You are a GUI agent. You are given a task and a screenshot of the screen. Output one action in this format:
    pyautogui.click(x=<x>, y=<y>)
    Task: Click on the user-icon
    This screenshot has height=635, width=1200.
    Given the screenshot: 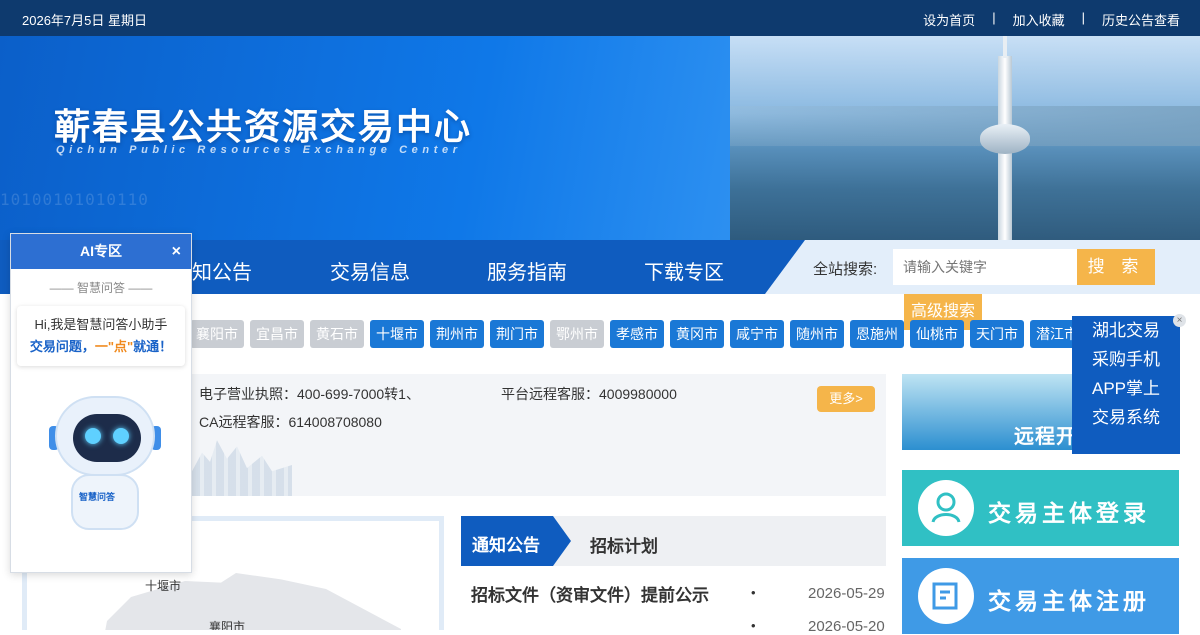 What is the action you would take?
    pyautogui.click(x=946, y=508)
    